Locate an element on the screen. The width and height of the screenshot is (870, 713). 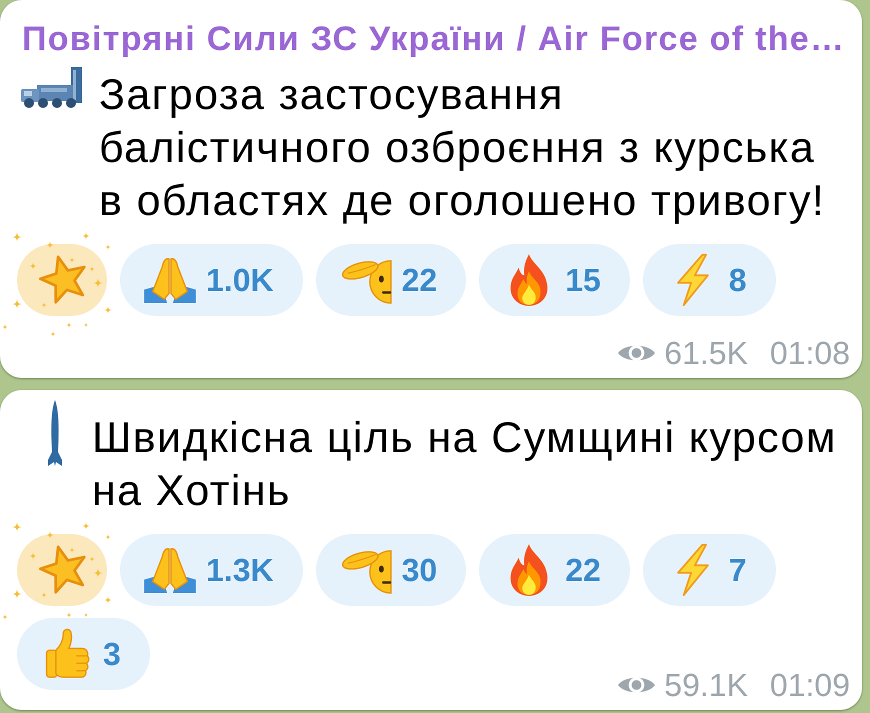
reaction-button: 1.3K is located at coordinates (211, 570).